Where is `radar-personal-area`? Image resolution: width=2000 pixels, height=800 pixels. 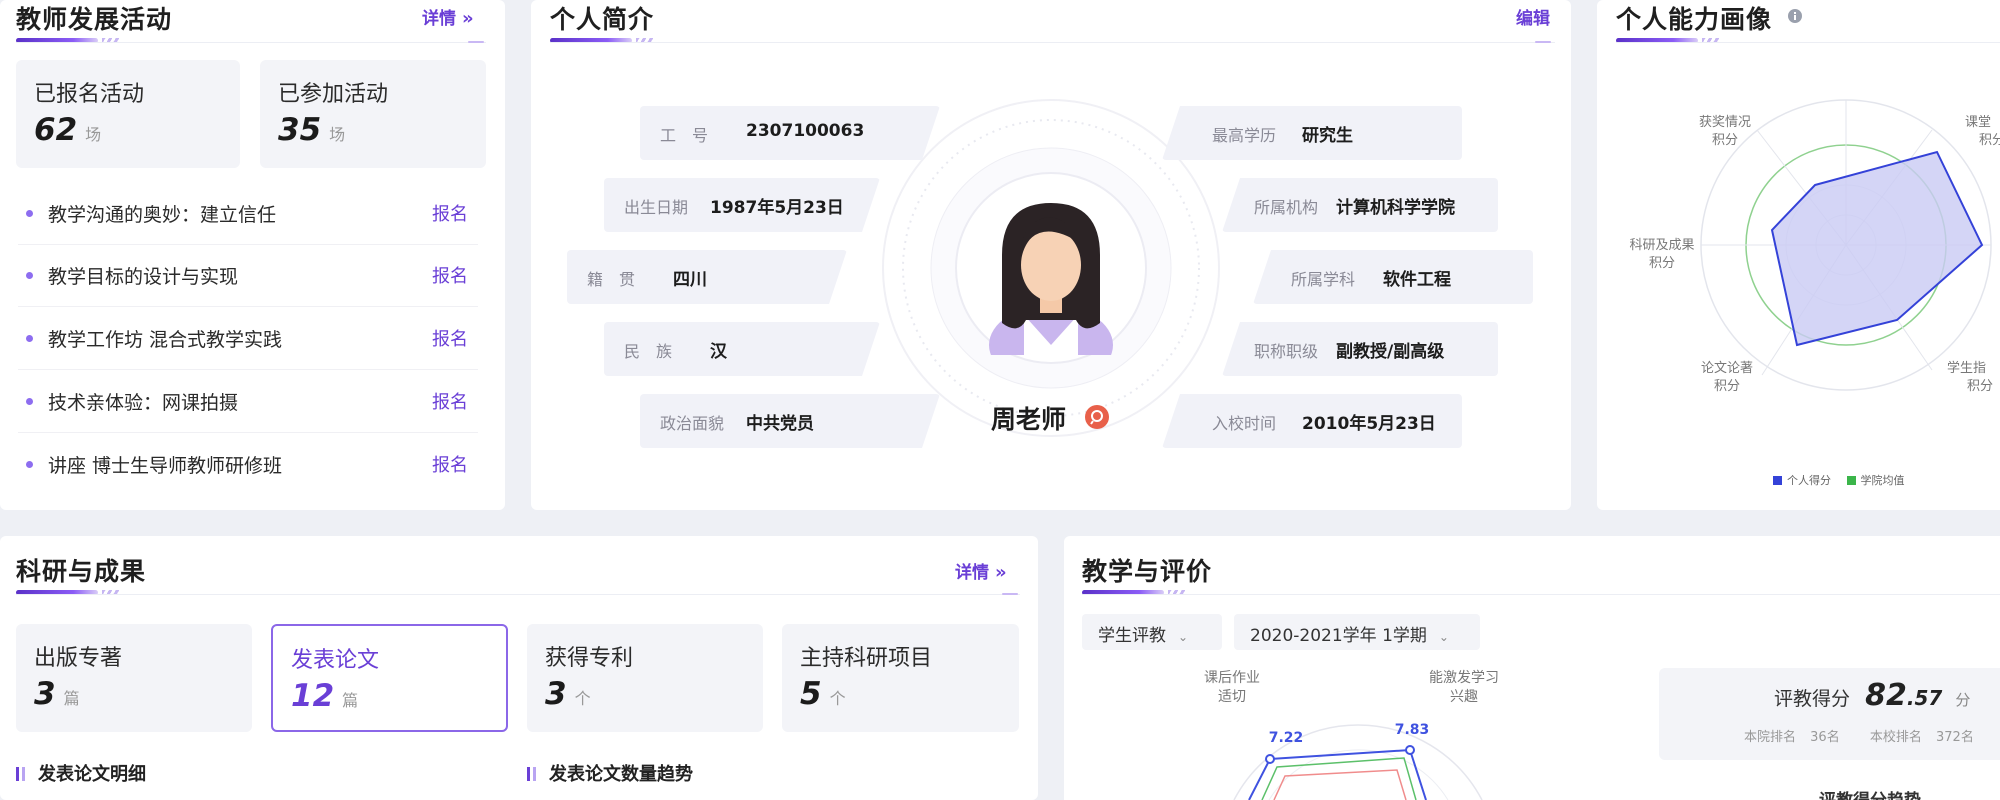
radar-personal-area is located at coordinates (1877, 248).